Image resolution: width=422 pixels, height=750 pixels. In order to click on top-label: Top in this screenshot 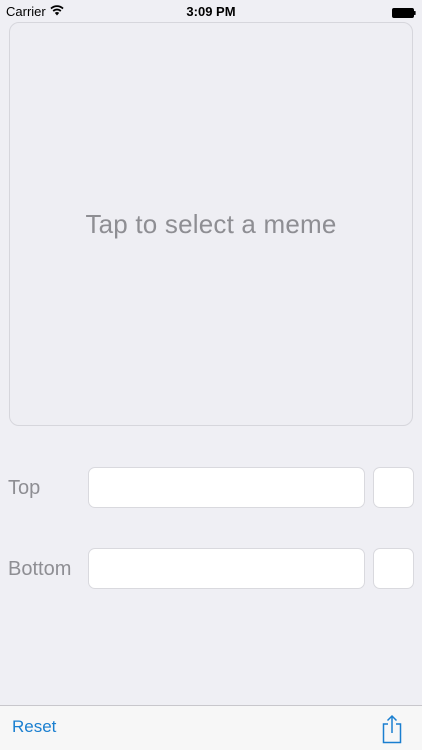, I will do `click(24, 488)`.